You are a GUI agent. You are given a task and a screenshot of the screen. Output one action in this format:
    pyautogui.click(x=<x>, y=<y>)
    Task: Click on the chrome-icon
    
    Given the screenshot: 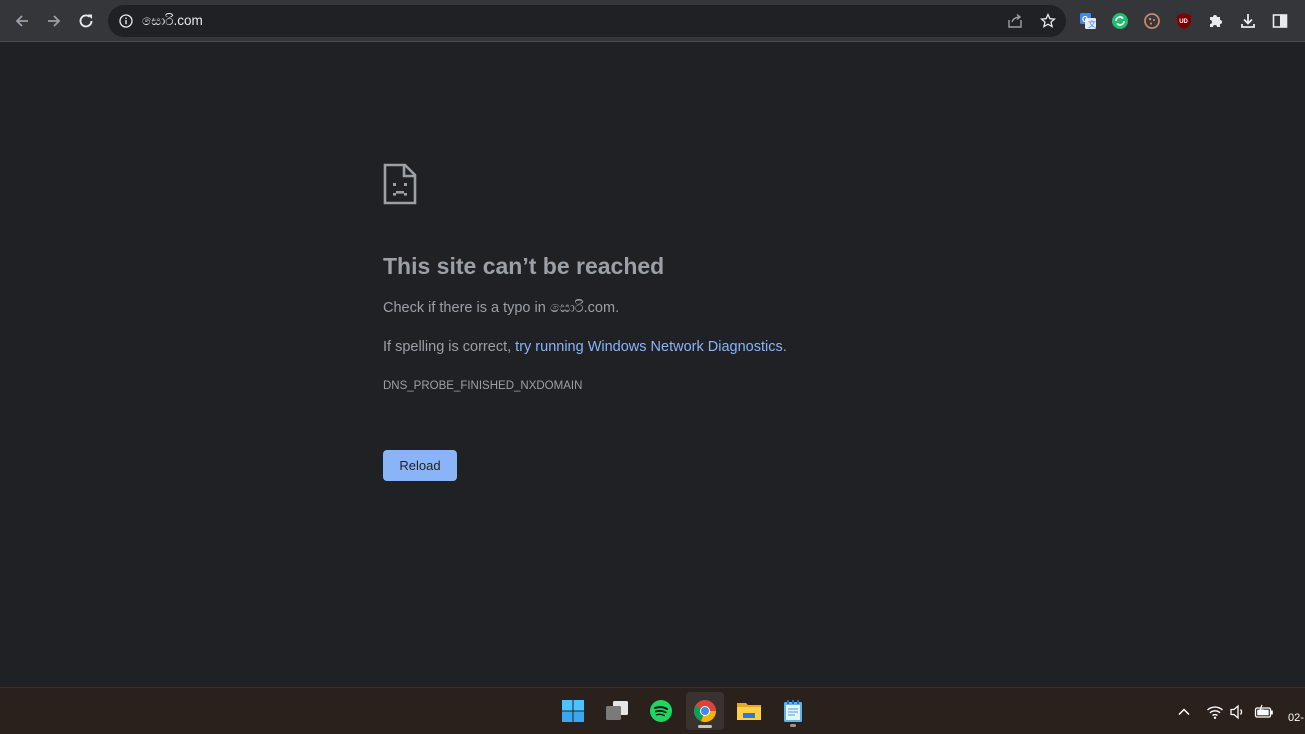 What is the action you would take?
    pyautogui.click(x=705, y=711)
    